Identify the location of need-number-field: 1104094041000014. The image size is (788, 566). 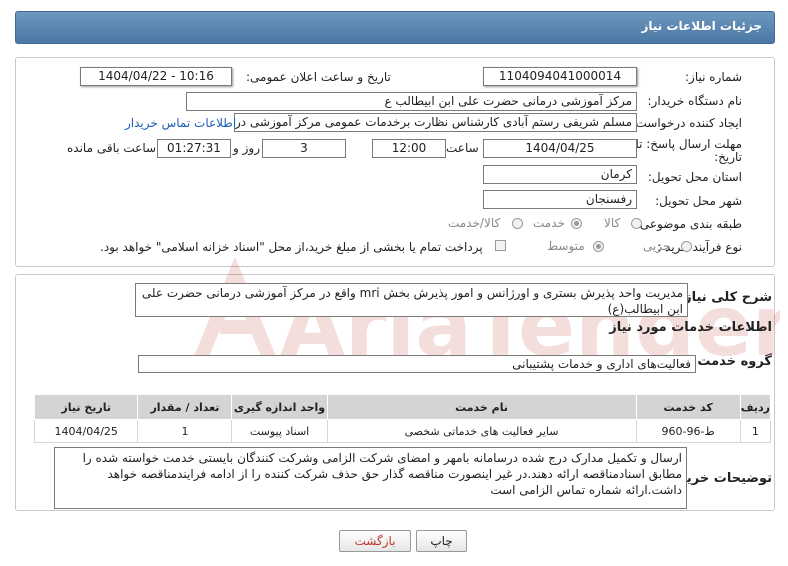
(560, 76).